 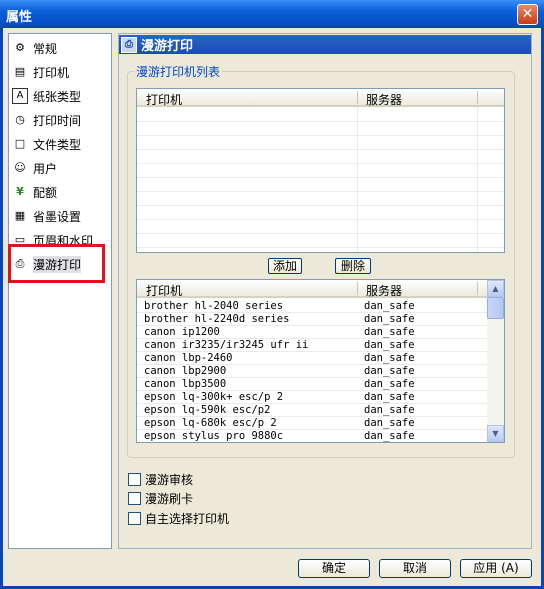 What do you see at coordinates (313, 423) in the screenshot?
I see `table-row: epson lq-680k esc/p 2 dan_safe` at bounding box center [313, 423].